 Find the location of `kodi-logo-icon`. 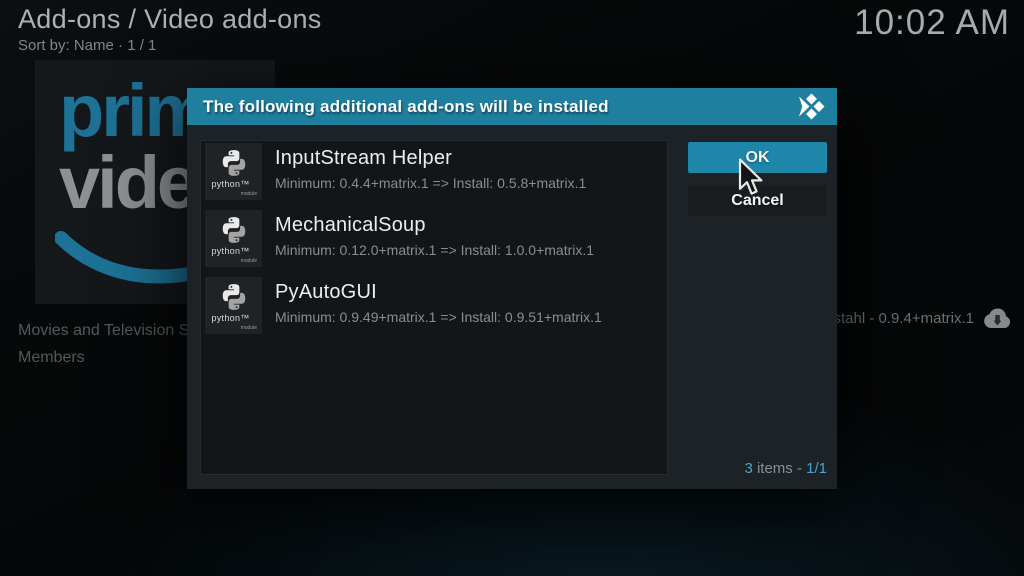

kodi-logo-icon is located at coordinates (812, 106).